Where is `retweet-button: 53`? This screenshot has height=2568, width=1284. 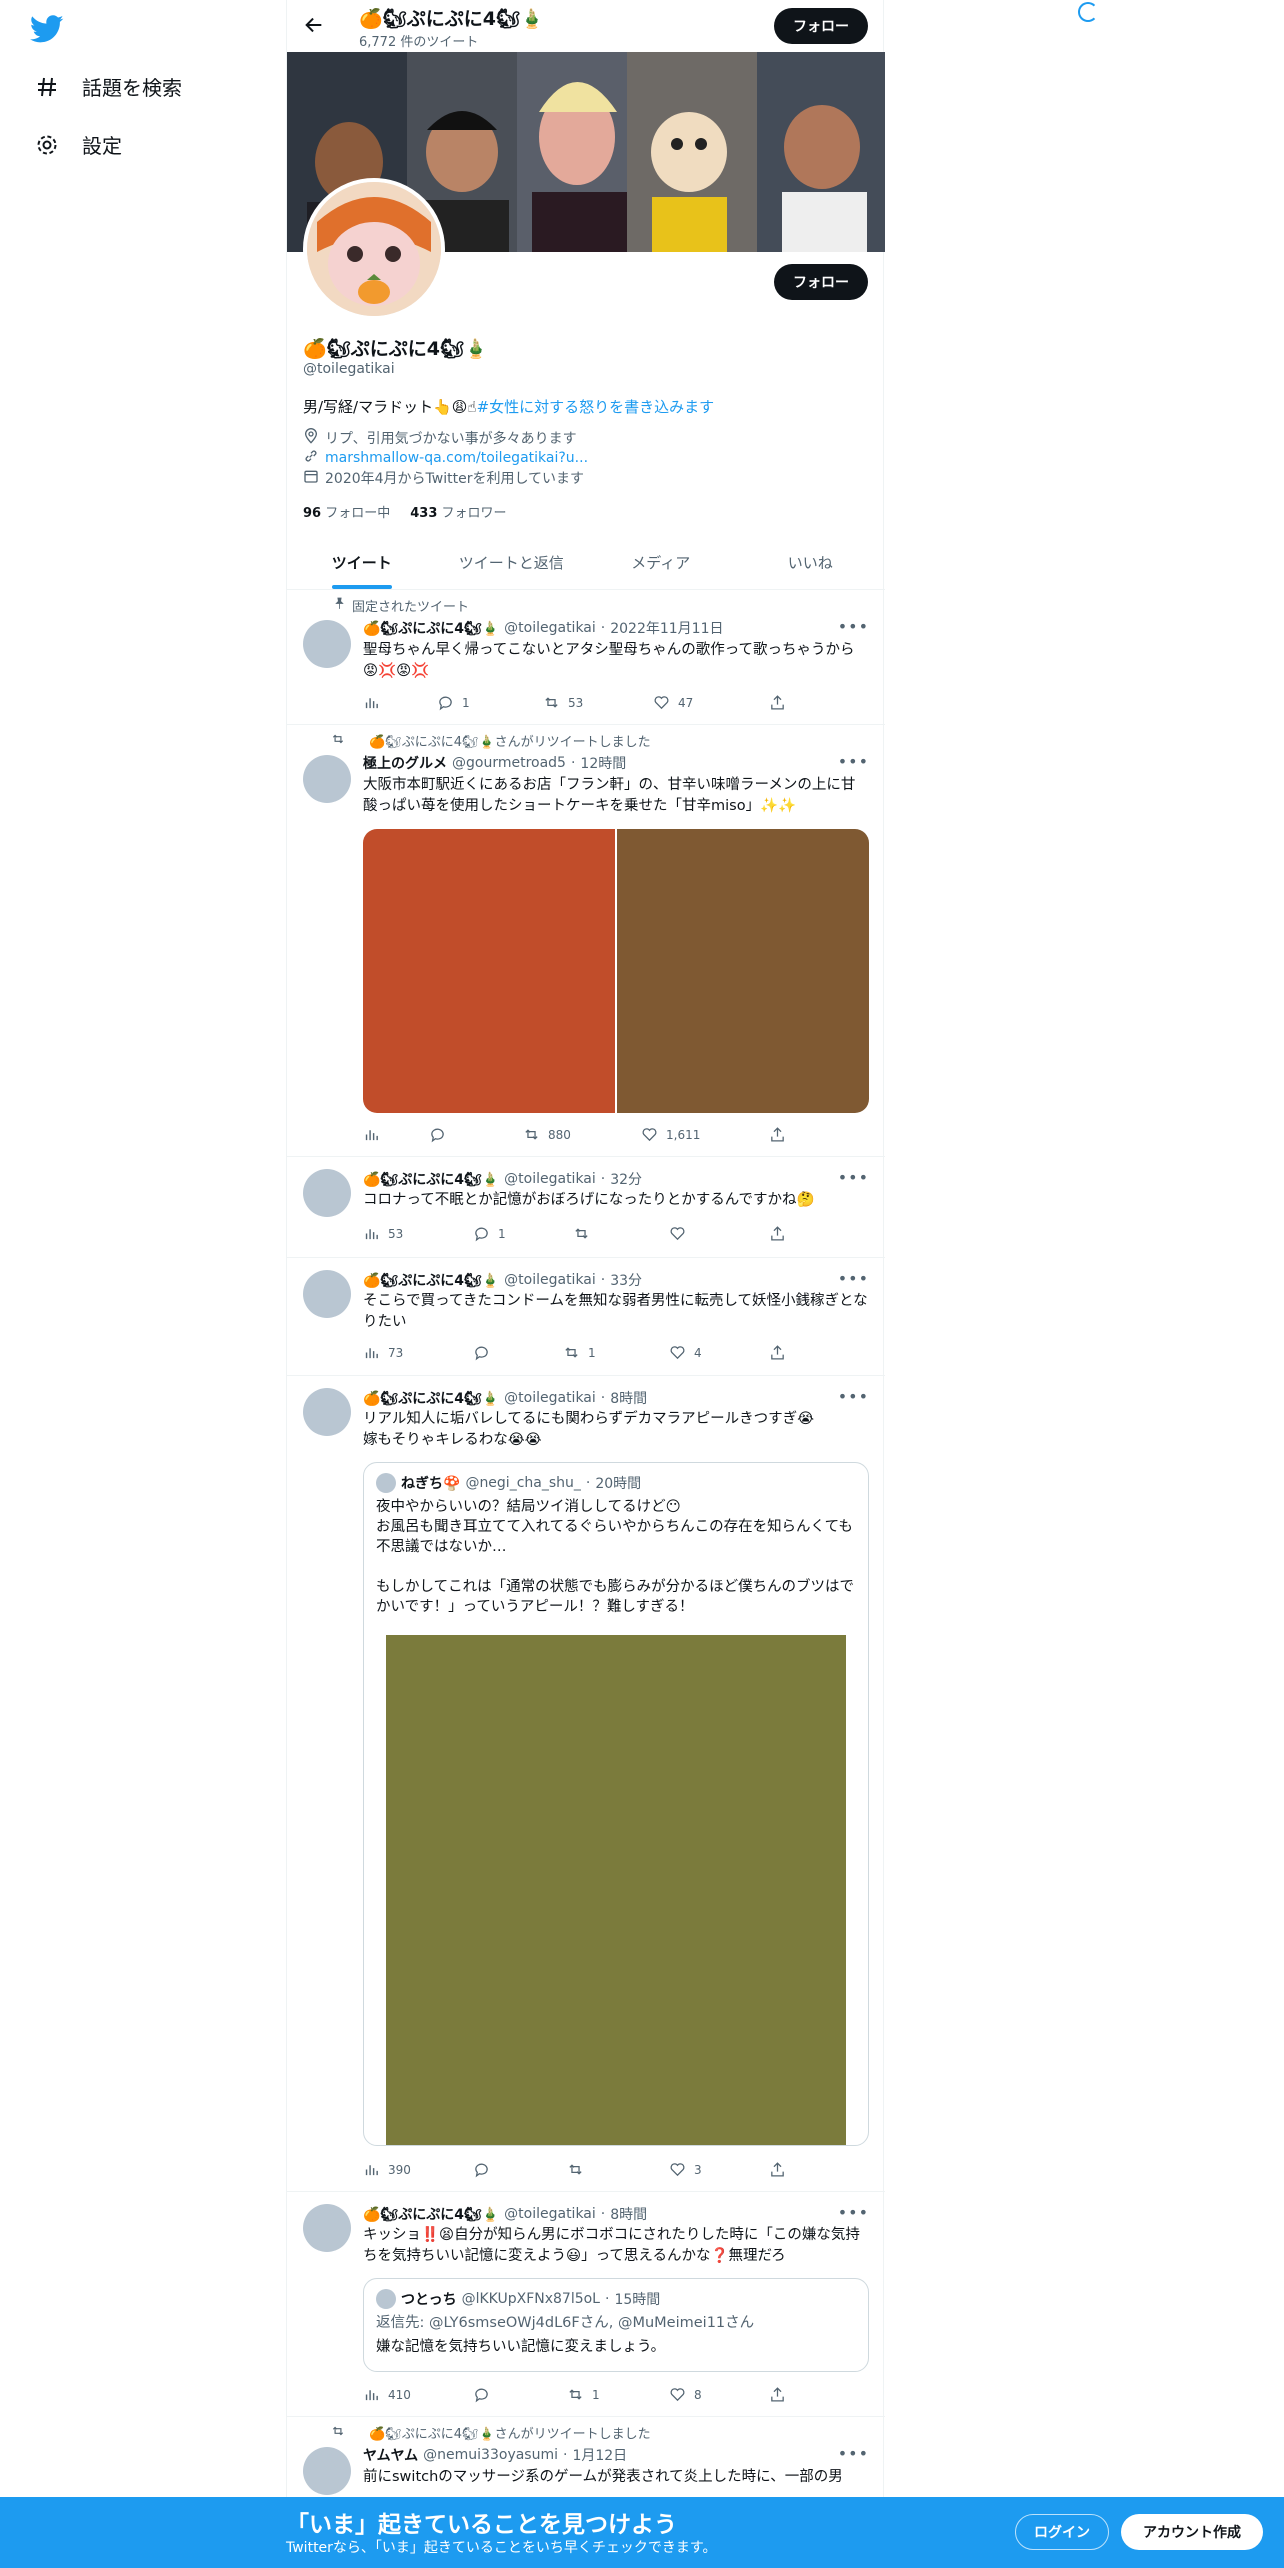 retweet-button: 53 is located at coordinates (563, 702).